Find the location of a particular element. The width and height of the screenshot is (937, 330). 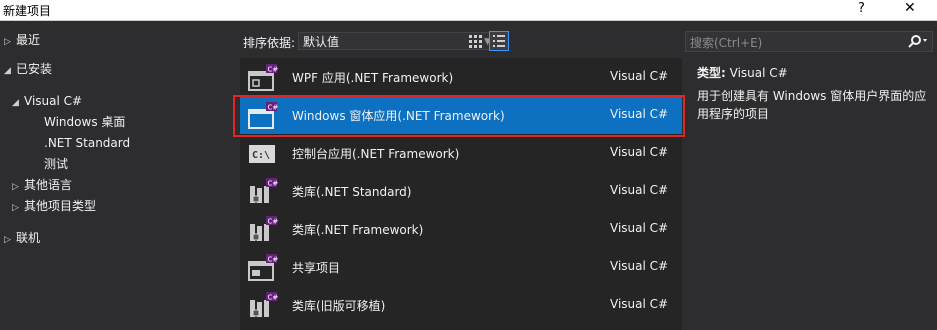

tree-item-other-project-types: ▷ 其他项目类型 is located at coordinates (54, 206).